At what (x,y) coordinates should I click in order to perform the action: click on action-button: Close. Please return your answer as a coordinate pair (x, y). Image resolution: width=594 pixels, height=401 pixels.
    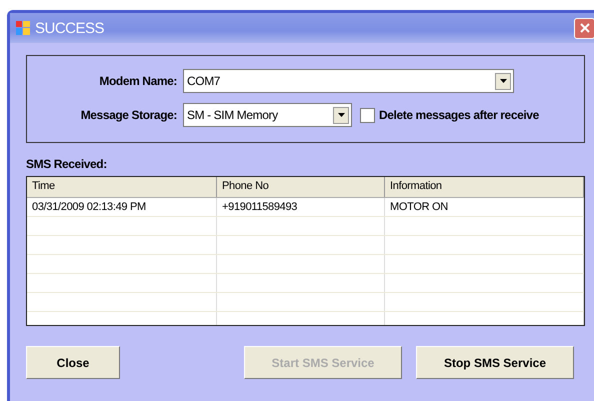
    Looking at the image, I should click on (73, 362).